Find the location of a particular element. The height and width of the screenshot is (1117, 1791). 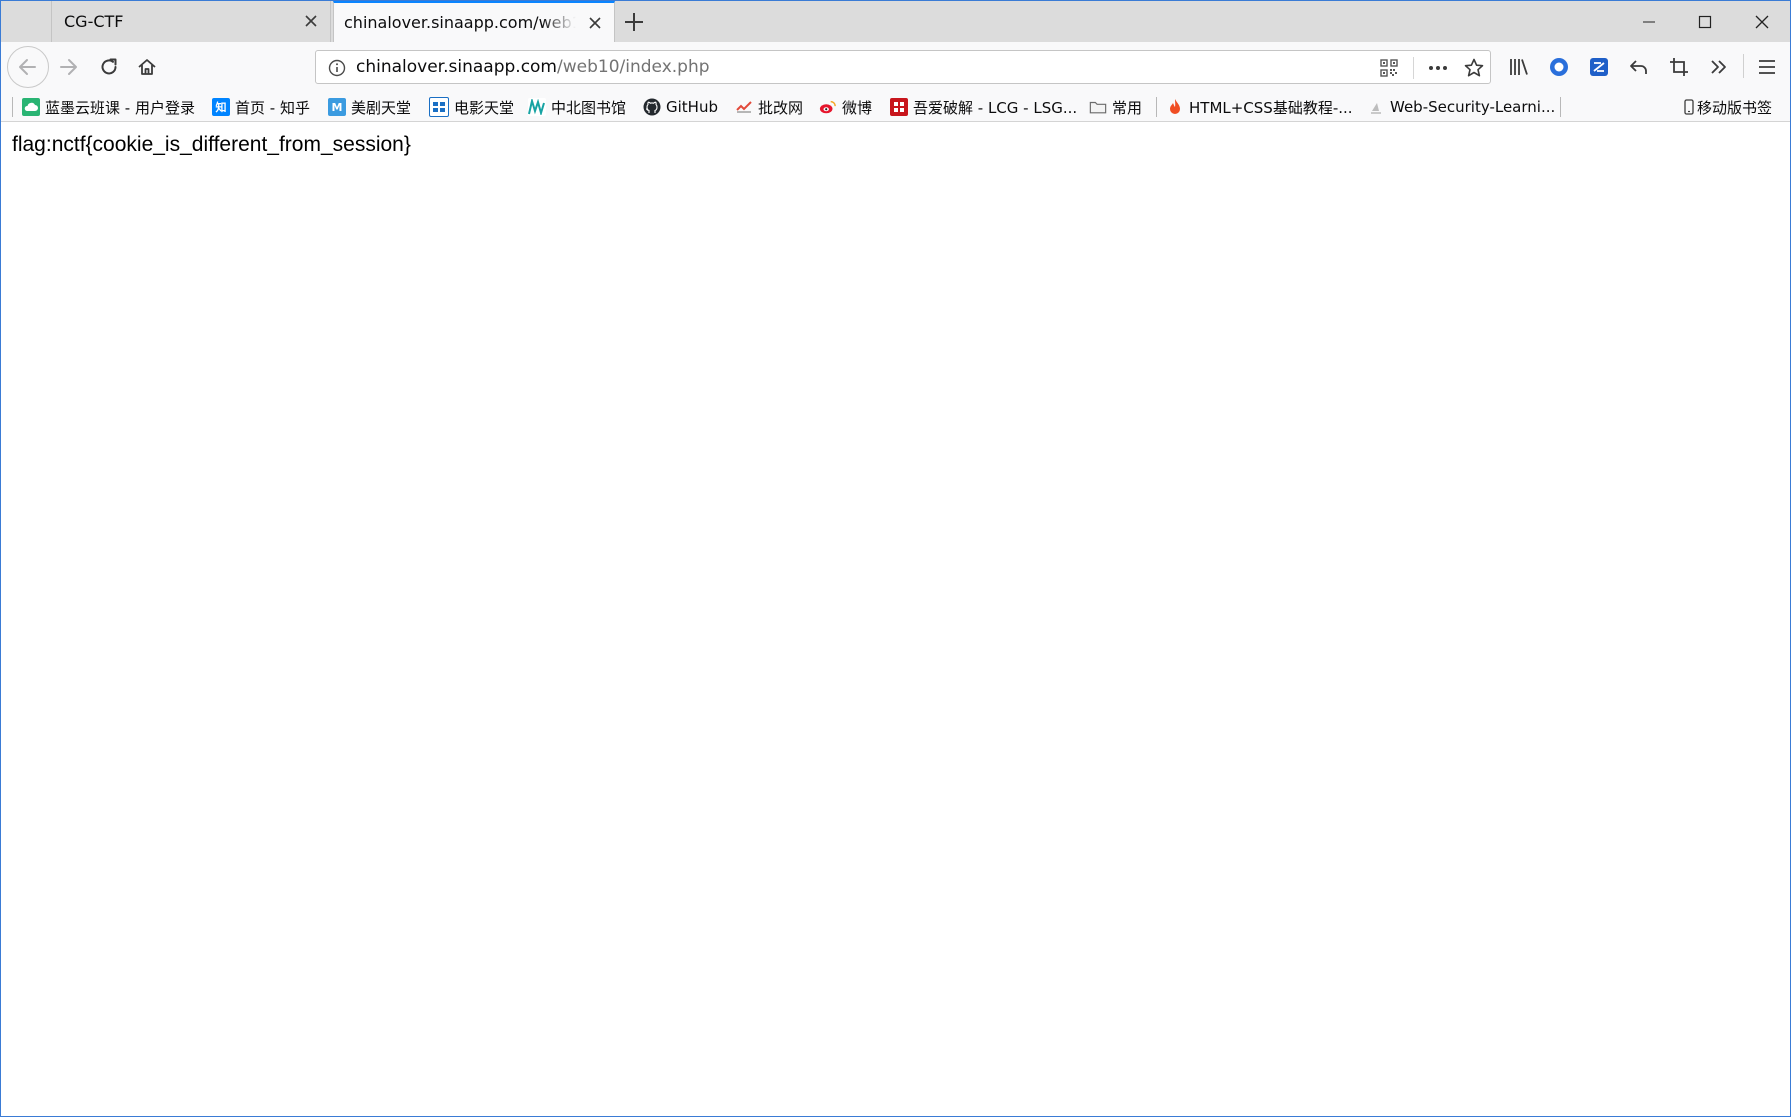

bookmark-label: 中北图书馆 is located at coordinates (589, 107).